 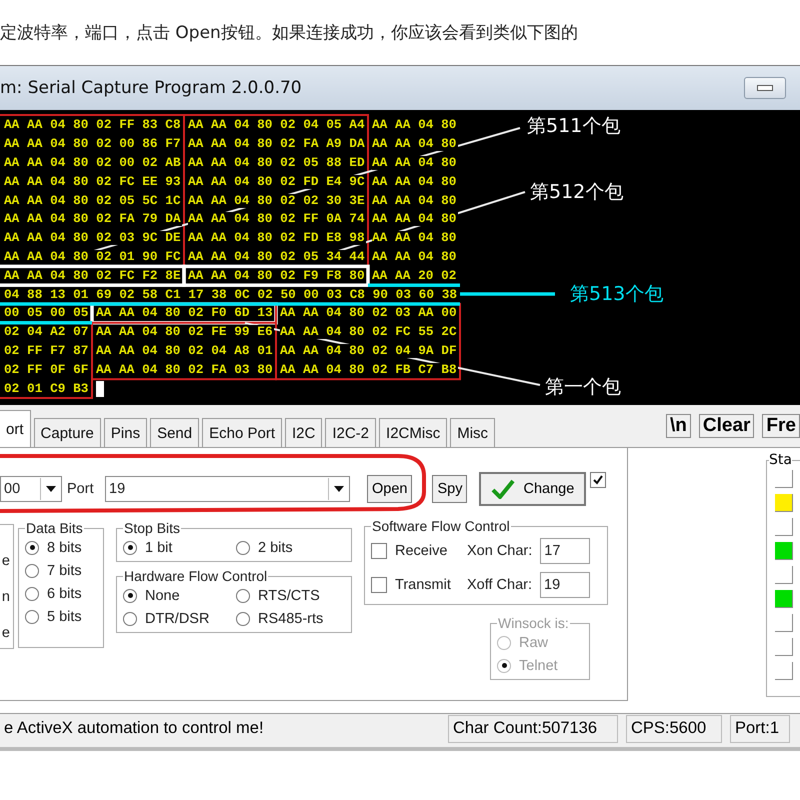 I want to click on instruction-text: 定波特率，端口，点击 Open按钮。如果连接成功，你应该会看到类似下图的, so click(x=289, y=33).